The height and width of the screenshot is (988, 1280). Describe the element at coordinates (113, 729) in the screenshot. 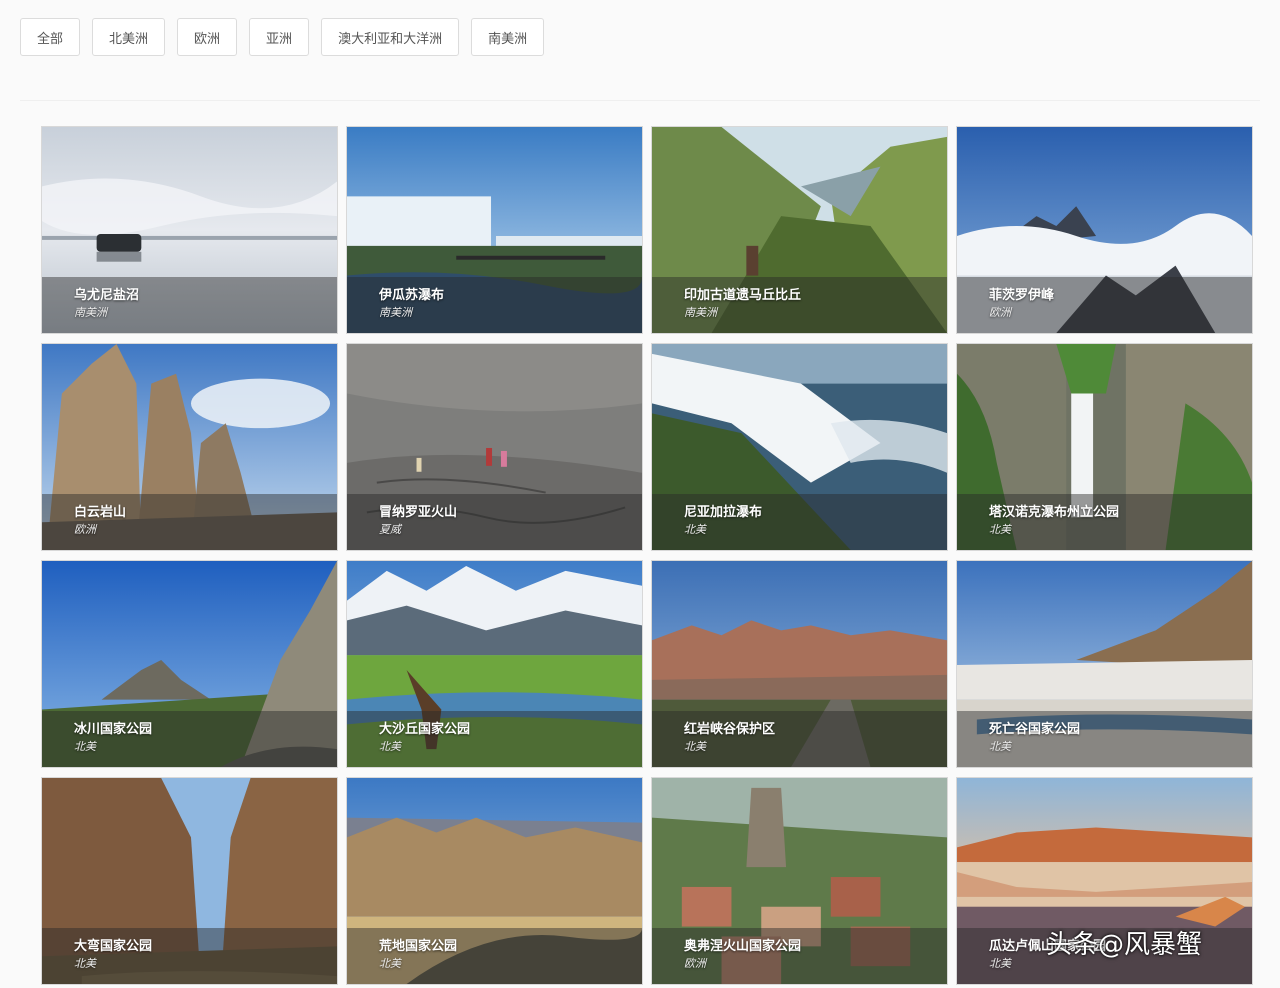

I see `card-title: 冰川国家公园` at that location.